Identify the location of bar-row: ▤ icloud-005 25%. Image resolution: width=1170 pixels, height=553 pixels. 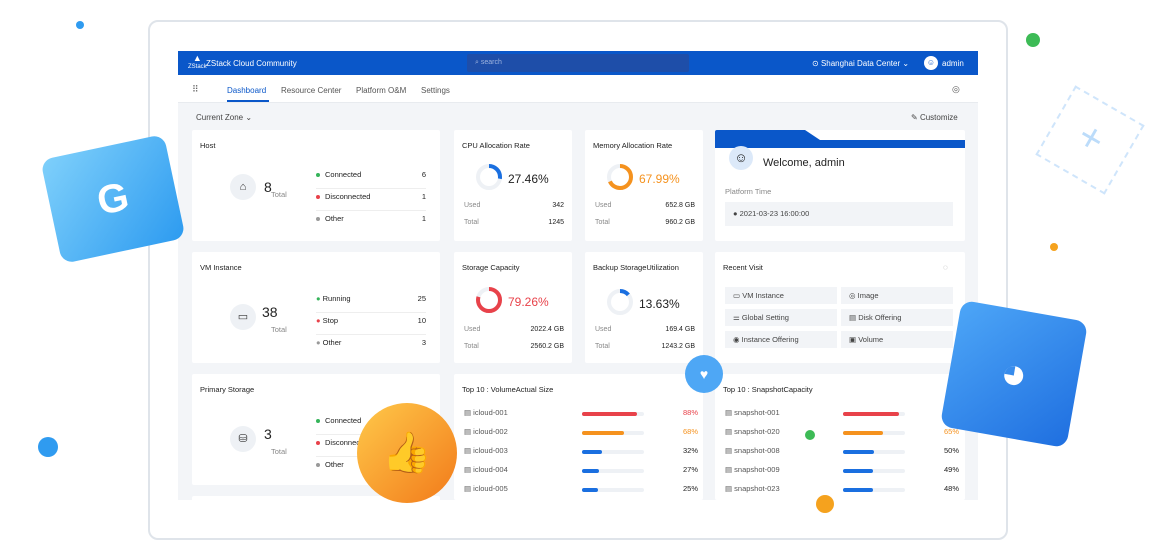
(581, 492).